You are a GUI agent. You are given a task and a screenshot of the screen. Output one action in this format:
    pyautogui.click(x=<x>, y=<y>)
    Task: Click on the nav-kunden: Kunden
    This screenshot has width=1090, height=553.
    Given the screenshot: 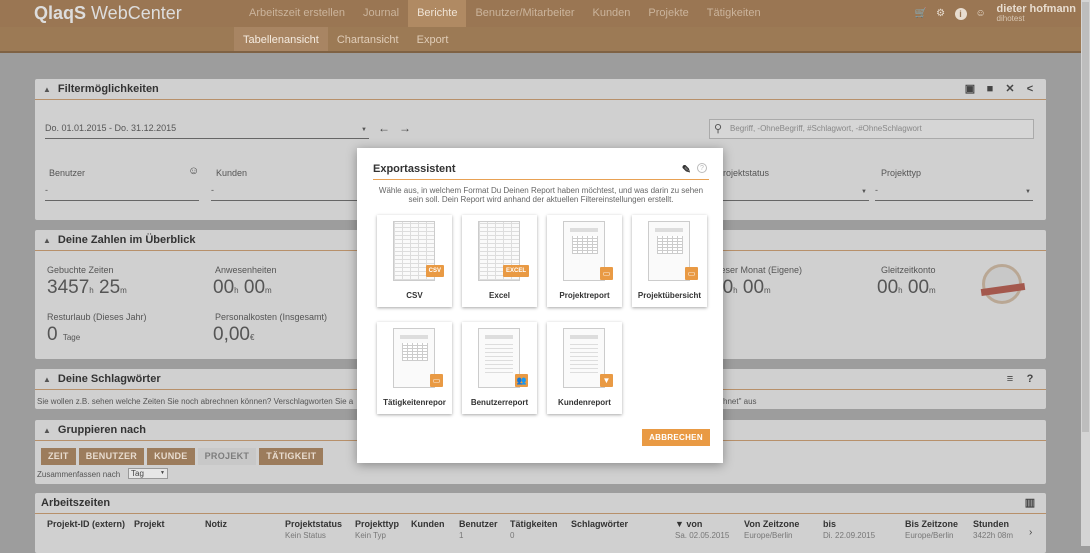 What is the action you would take?
    pyautogui.click(x=611, y=13)
    